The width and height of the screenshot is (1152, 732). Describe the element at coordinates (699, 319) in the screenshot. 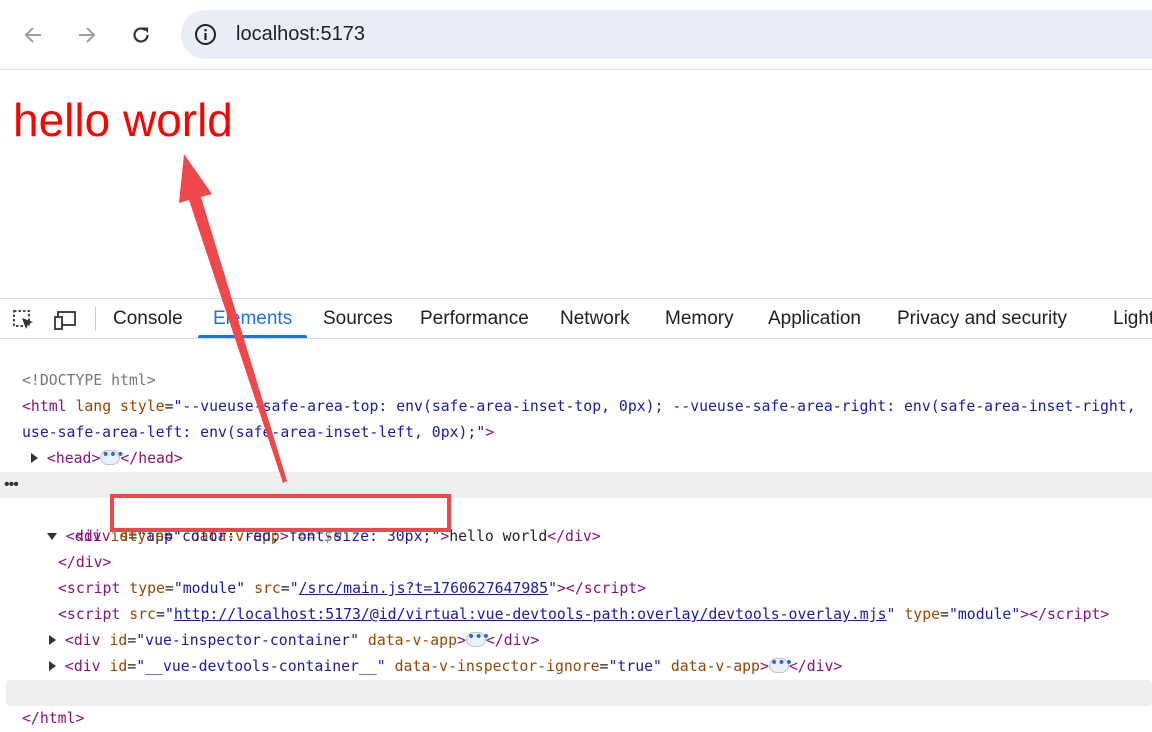

I see `tab-memory: Memory` at that location.